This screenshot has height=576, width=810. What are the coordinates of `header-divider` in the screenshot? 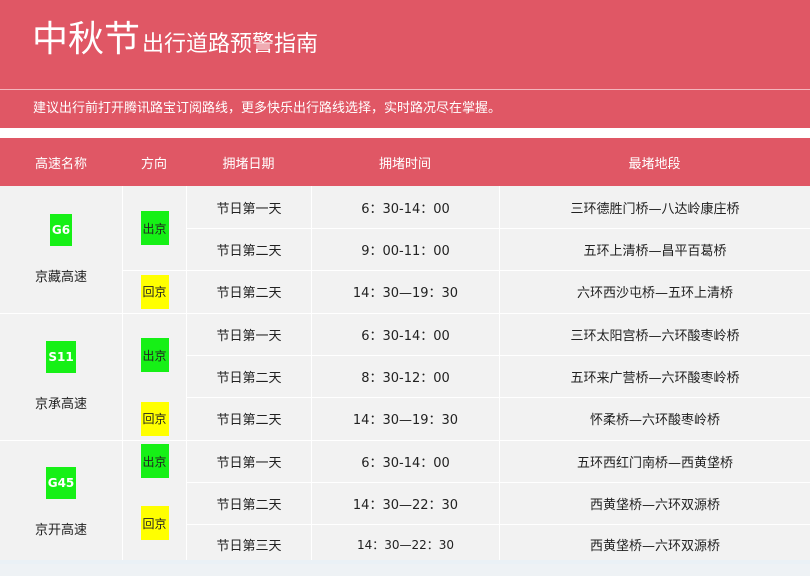 It's located at (405, 89).